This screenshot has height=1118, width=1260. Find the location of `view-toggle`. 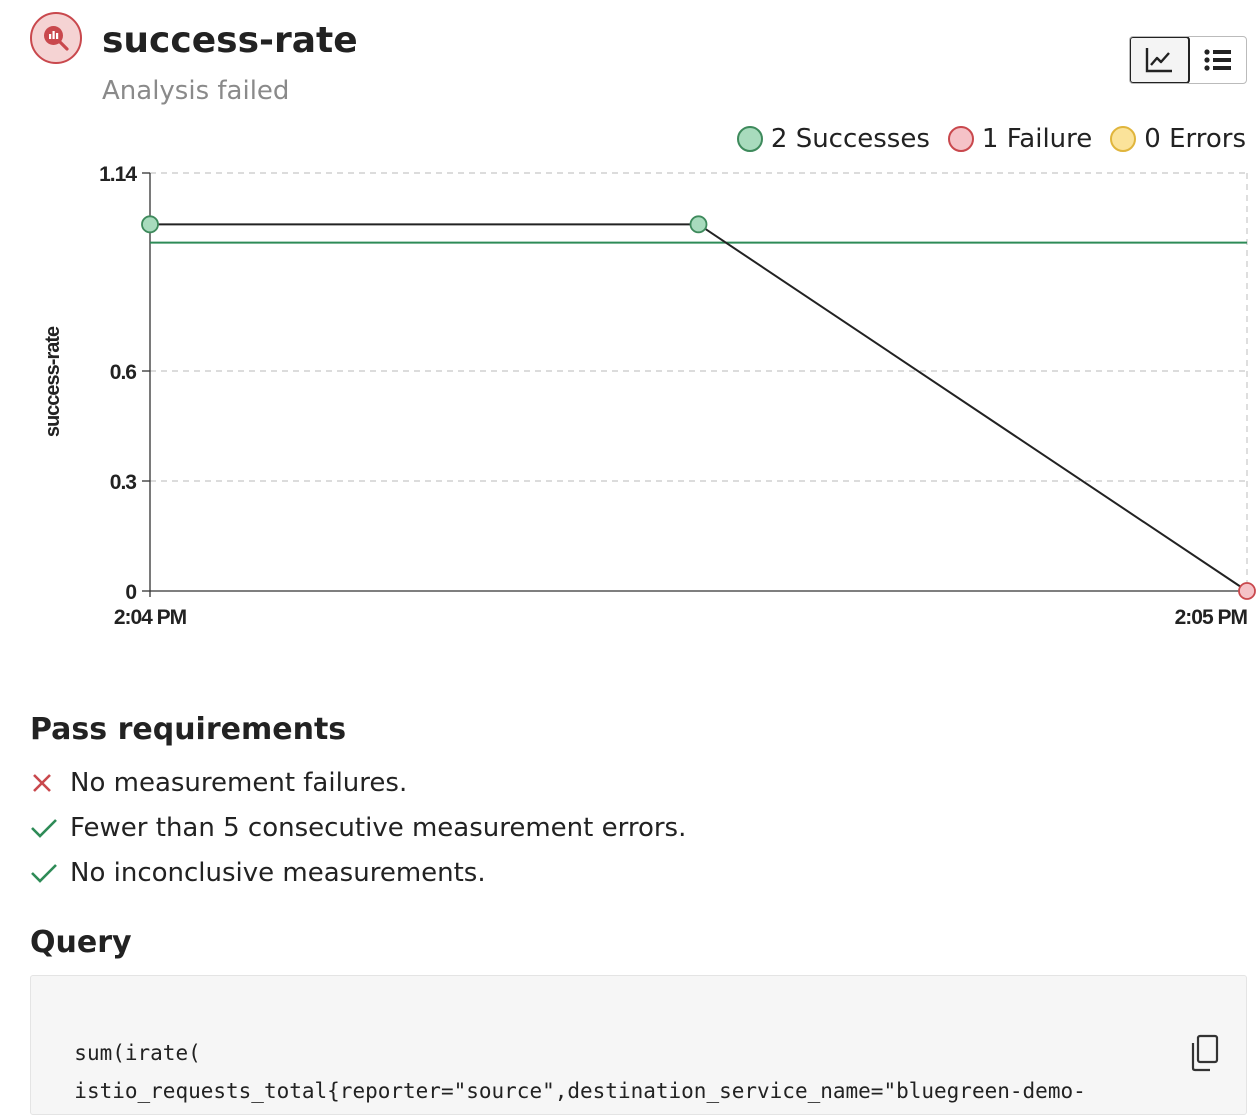

view-toggle is located at coordinates (1188, 60).